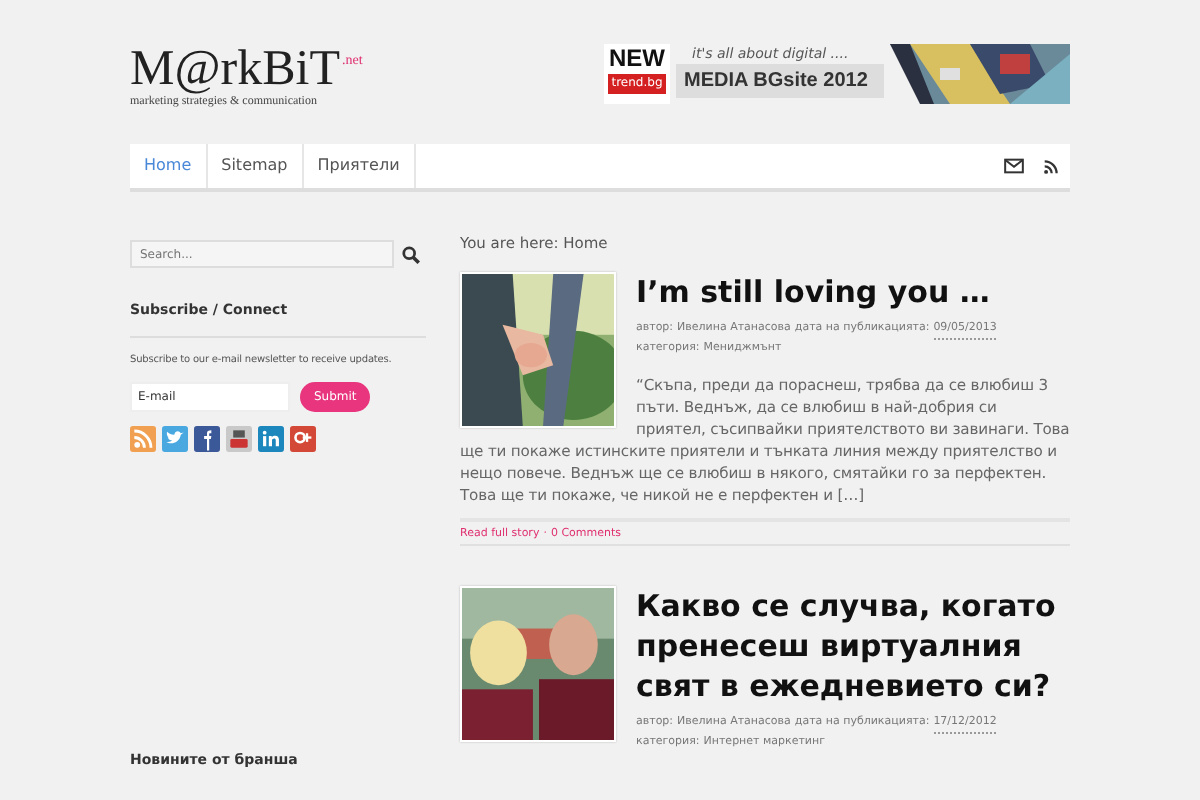  What do you see at coordinates (235, 70) in the screenshot?
I see `logo-wordmark: M@rkBiT` at bounding box center [235, 70].